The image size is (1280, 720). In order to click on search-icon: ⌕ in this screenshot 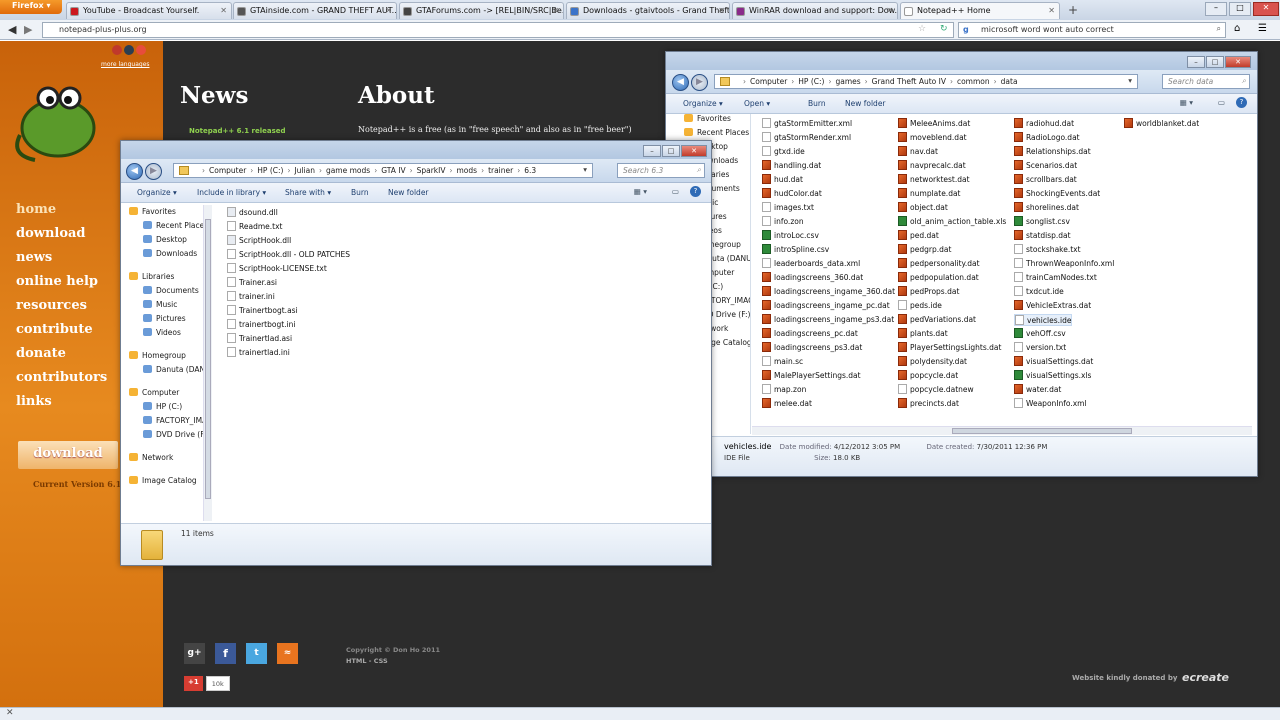, I will do `click(1219, 29)`.